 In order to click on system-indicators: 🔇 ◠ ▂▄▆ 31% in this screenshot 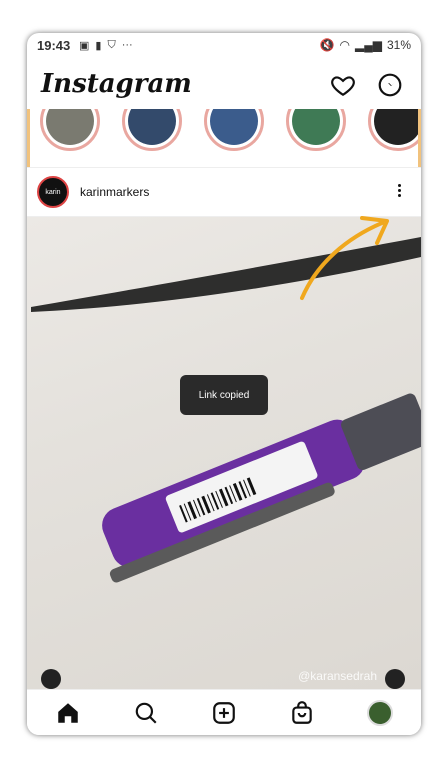, I will do `click(365, 45)`.